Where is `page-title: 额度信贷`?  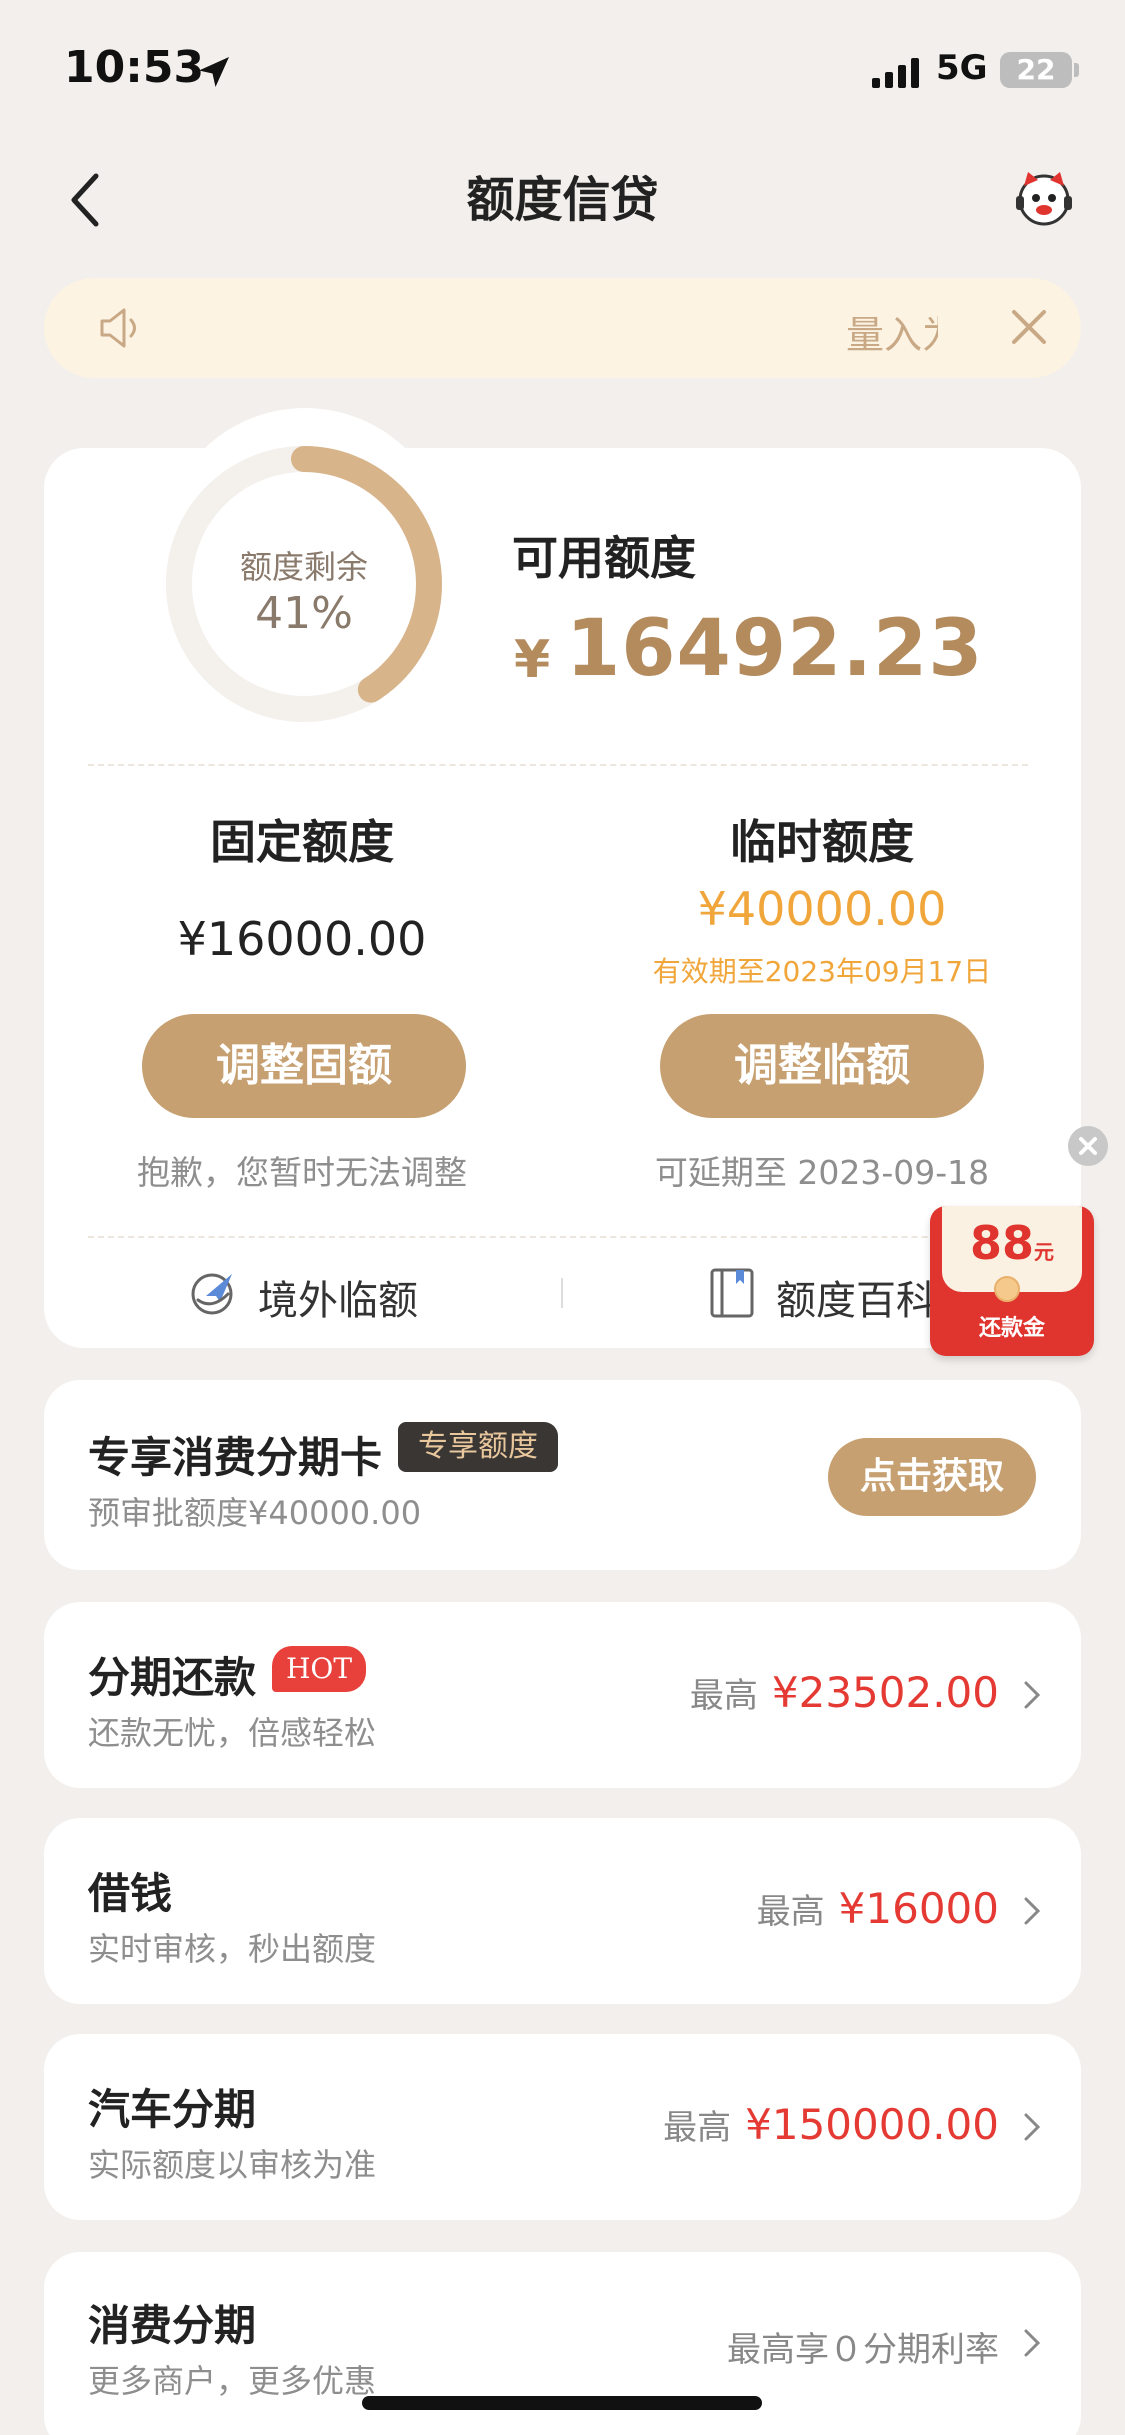 page-title: 额度信贷 is located at coordinates (562, 200).